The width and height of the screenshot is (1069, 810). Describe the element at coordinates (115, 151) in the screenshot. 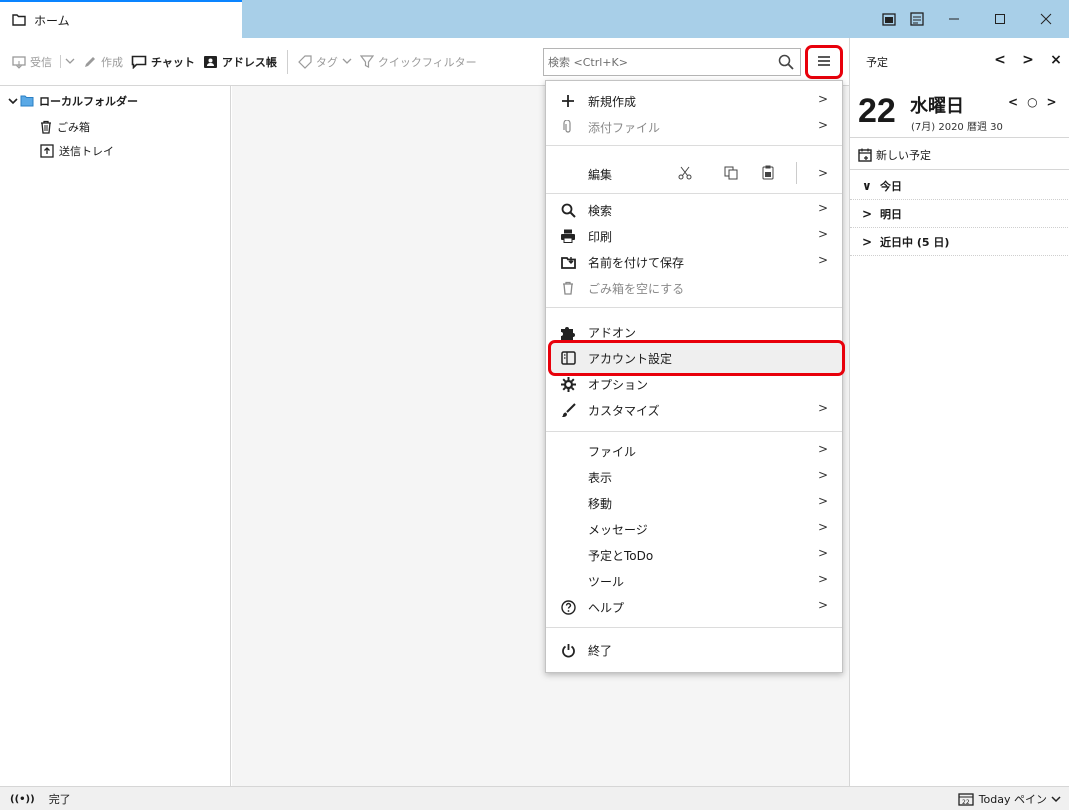

I see `folder-outbox: 送信トレイ` at that location.